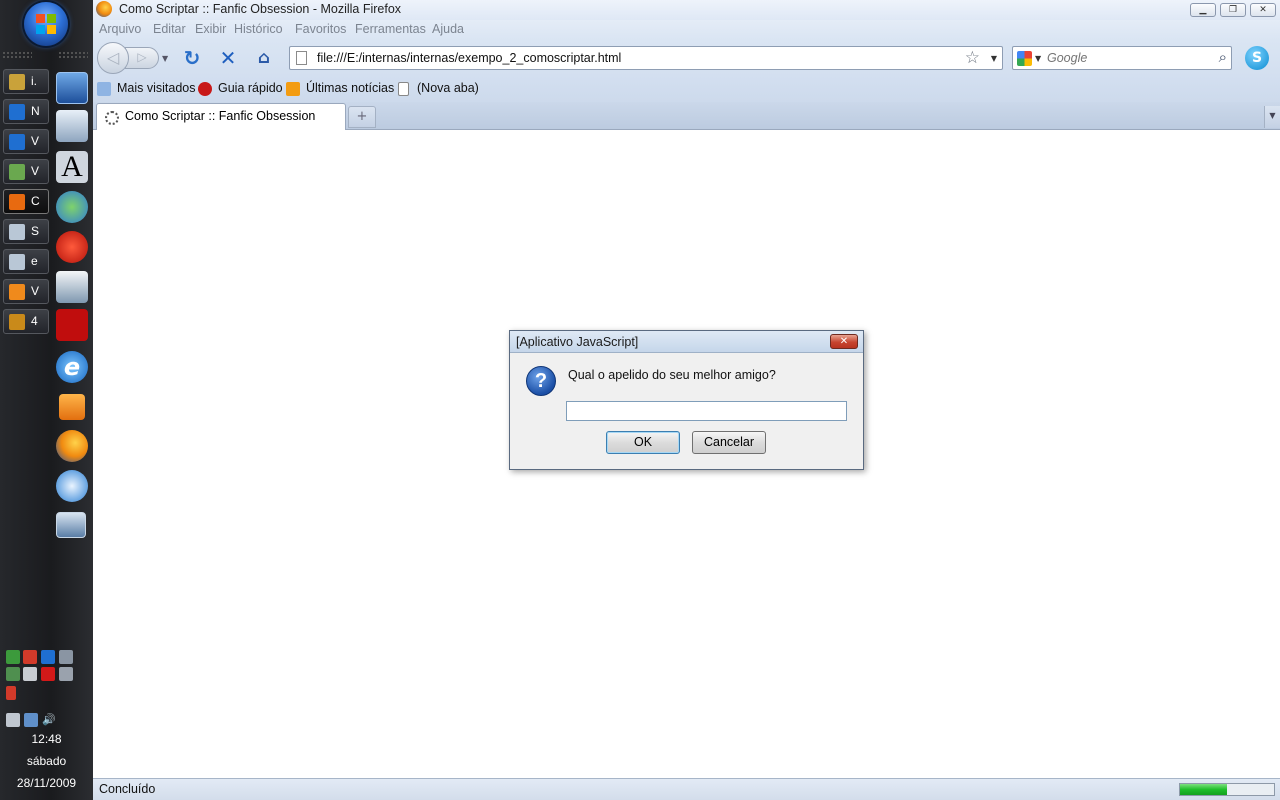 This screenshot has height=800, width=1280. What do you see at coordinates (686, 342) in the screenshot?
I see `dialog-title-bar: [Aplicativo JavaScript] ✕` at bounding box center [686, 342].